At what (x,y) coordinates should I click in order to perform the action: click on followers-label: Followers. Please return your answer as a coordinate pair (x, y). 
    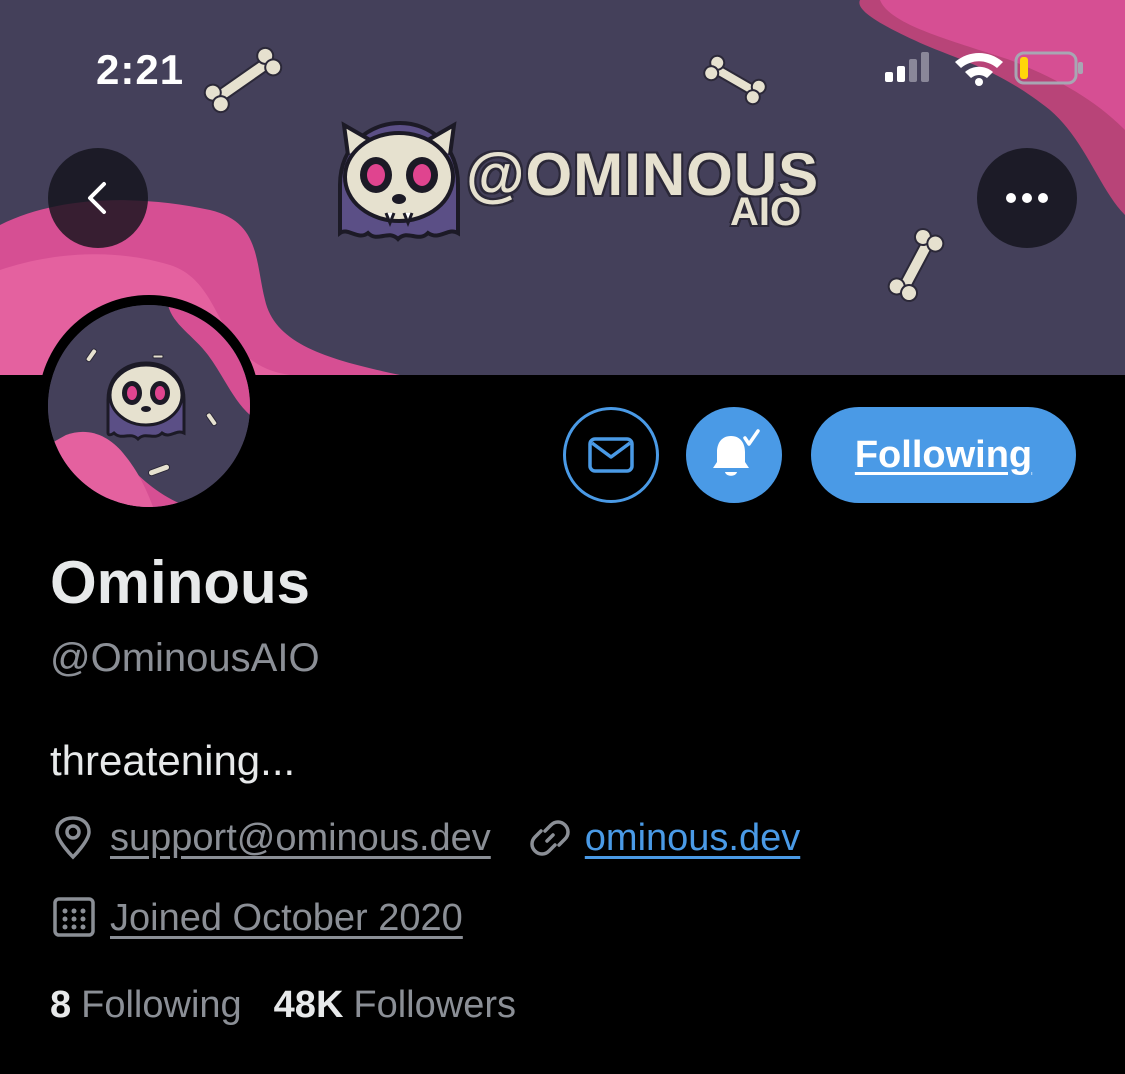
    Looking at the image, I should click on (434, 1005).